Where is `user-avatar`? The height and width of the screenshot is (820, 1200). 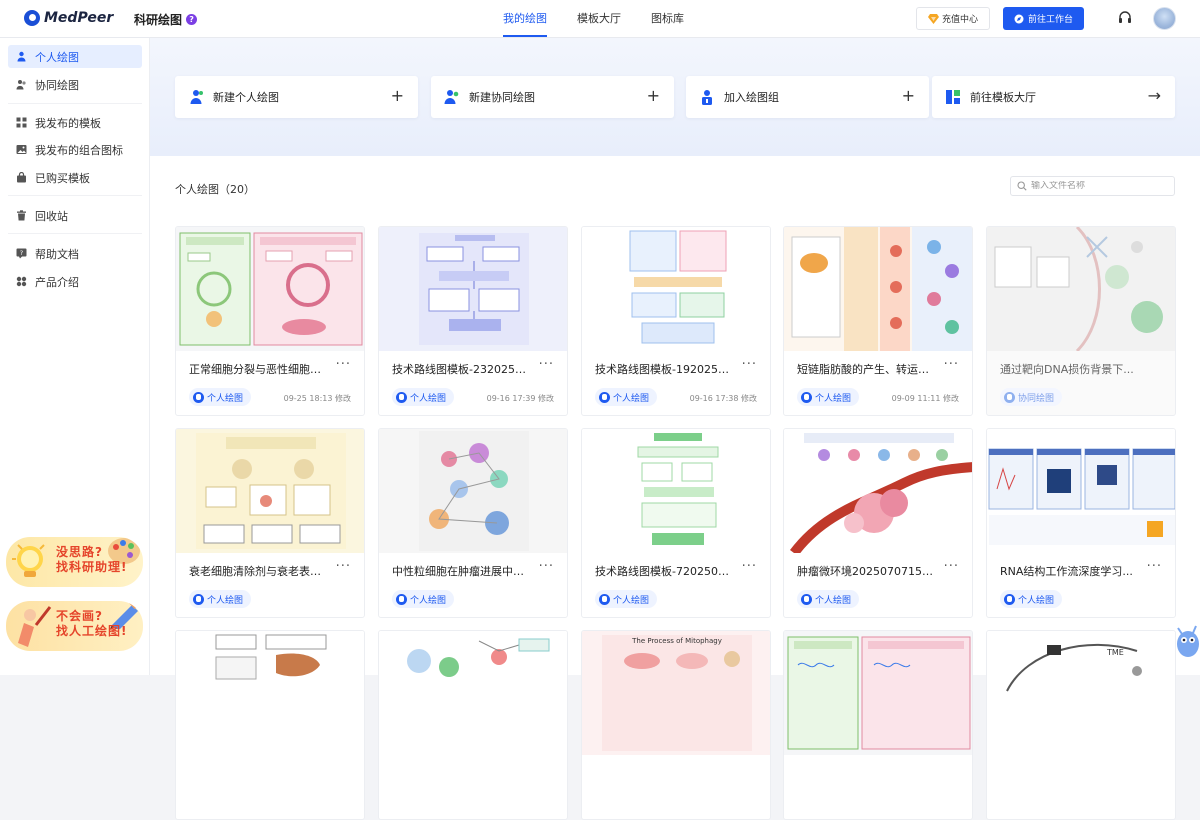 user-avatar is located at coordinates (1164, 18).